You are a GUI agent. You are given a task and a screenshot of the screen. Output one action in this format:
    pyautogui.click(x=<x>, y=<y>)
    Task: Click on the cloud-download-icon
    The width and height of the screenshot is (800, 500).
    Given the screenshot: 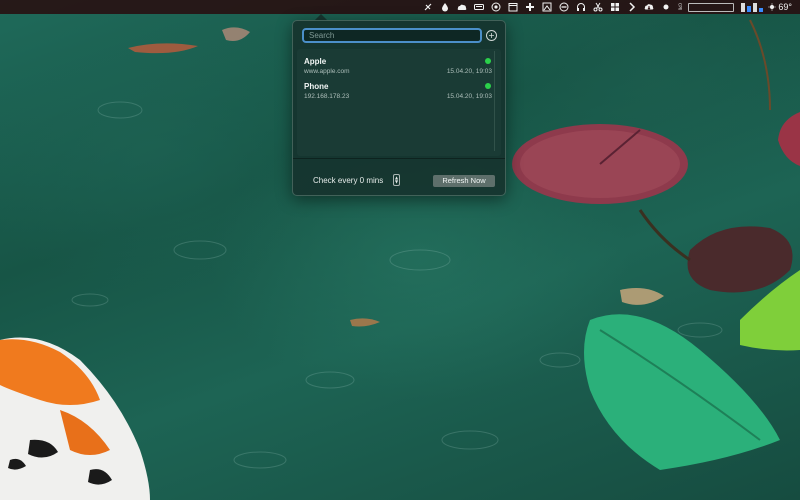 What is the action you would take?
    pyautogui.click(x=649, y=7)
    